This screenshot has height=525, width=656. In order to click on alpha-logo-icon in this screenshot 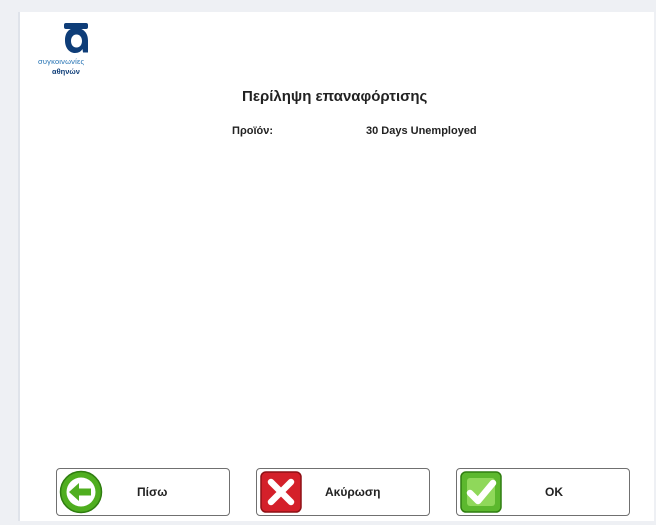, I will do `click(76, 38)`.